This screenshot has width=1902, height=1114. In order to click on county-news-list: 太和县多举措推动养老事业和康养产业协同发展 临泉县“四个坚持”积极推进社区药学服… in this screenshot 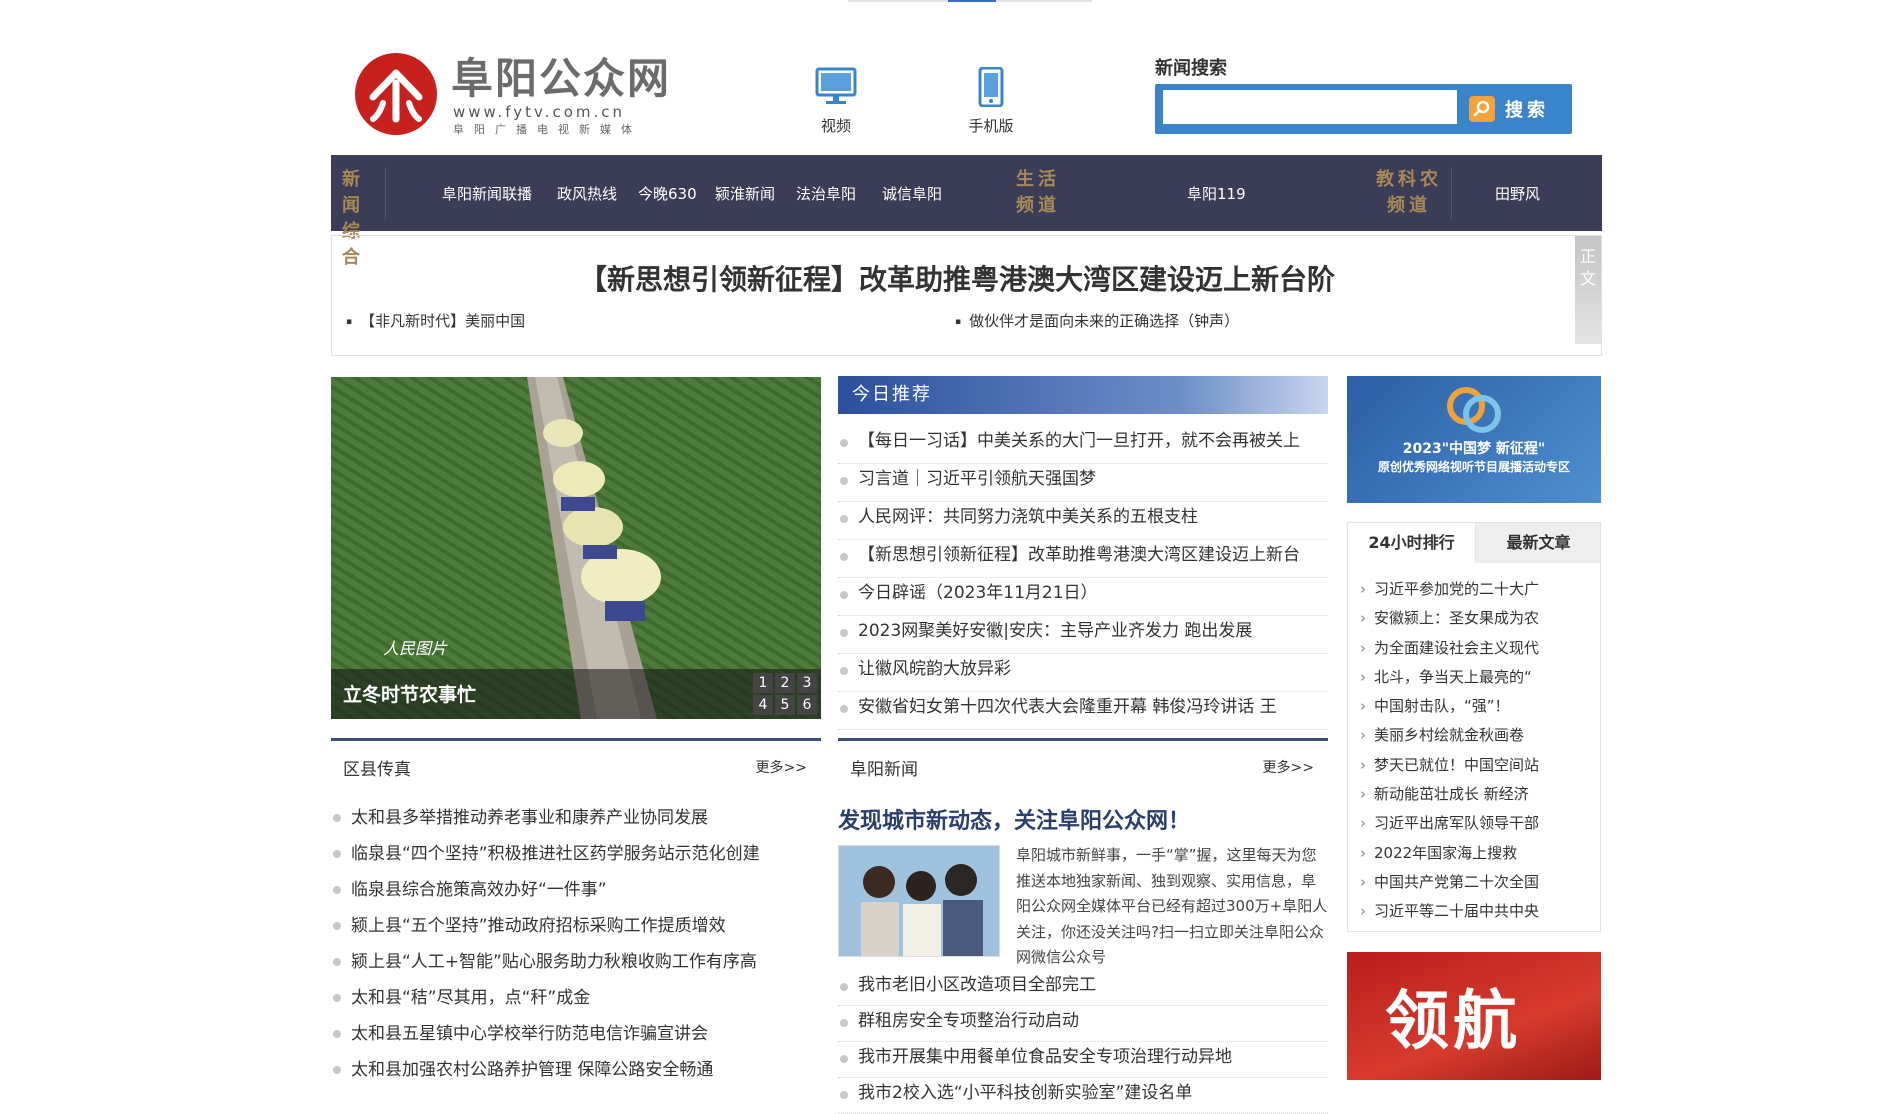, I will do `click(576, 944)`.